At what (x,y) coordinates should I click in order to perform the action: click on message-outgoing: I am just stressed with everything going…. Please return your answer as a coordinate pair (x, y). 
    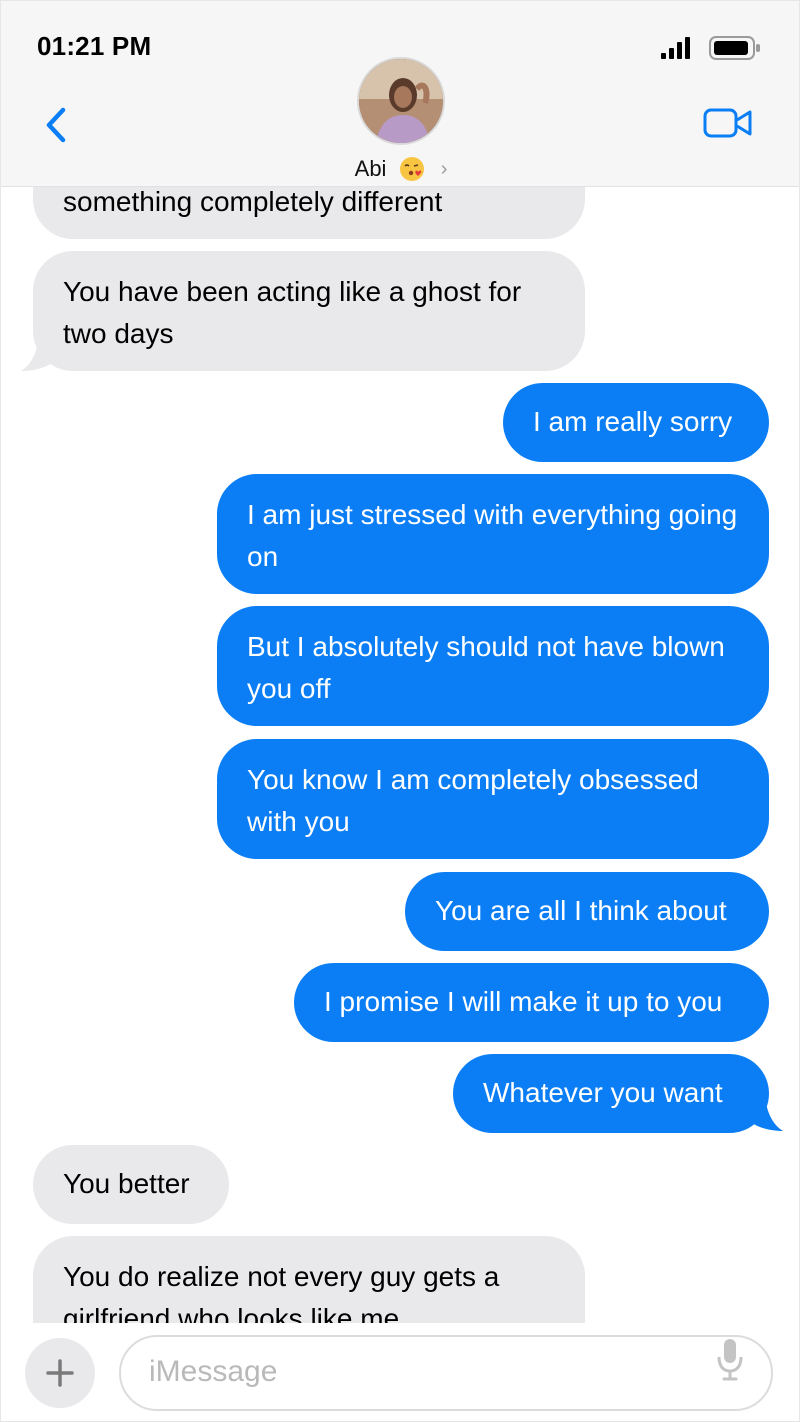
    Looking at the image, I should click on (493, 534).